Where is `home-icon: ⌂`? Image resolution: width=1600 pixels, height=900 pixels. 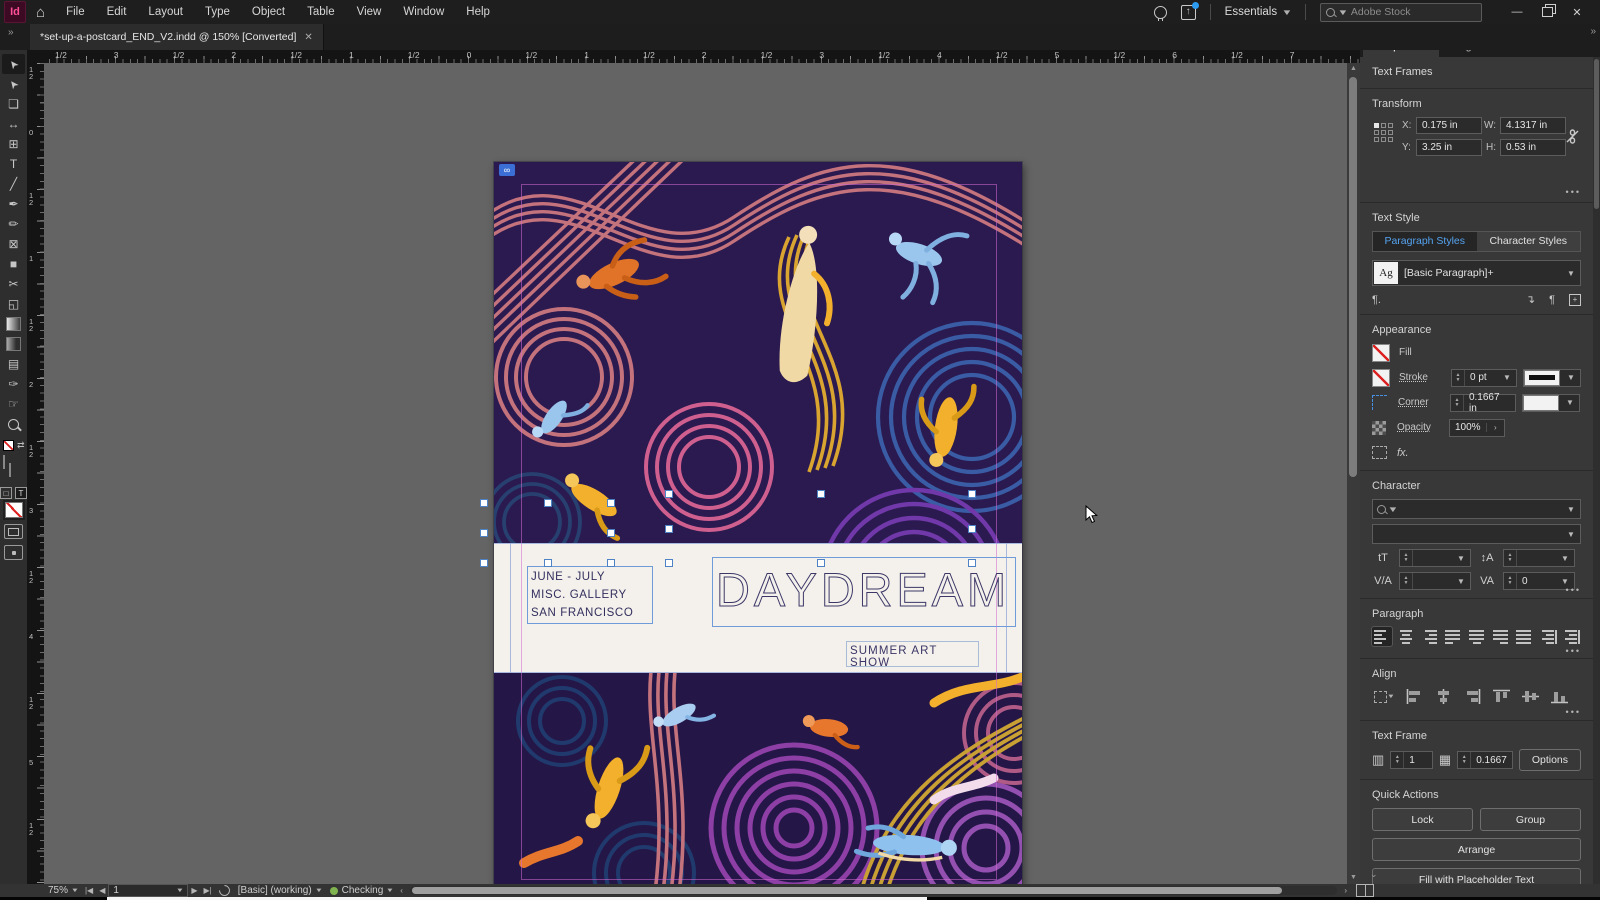
home-icon: ⌂ is located at coordinates (40, 12).